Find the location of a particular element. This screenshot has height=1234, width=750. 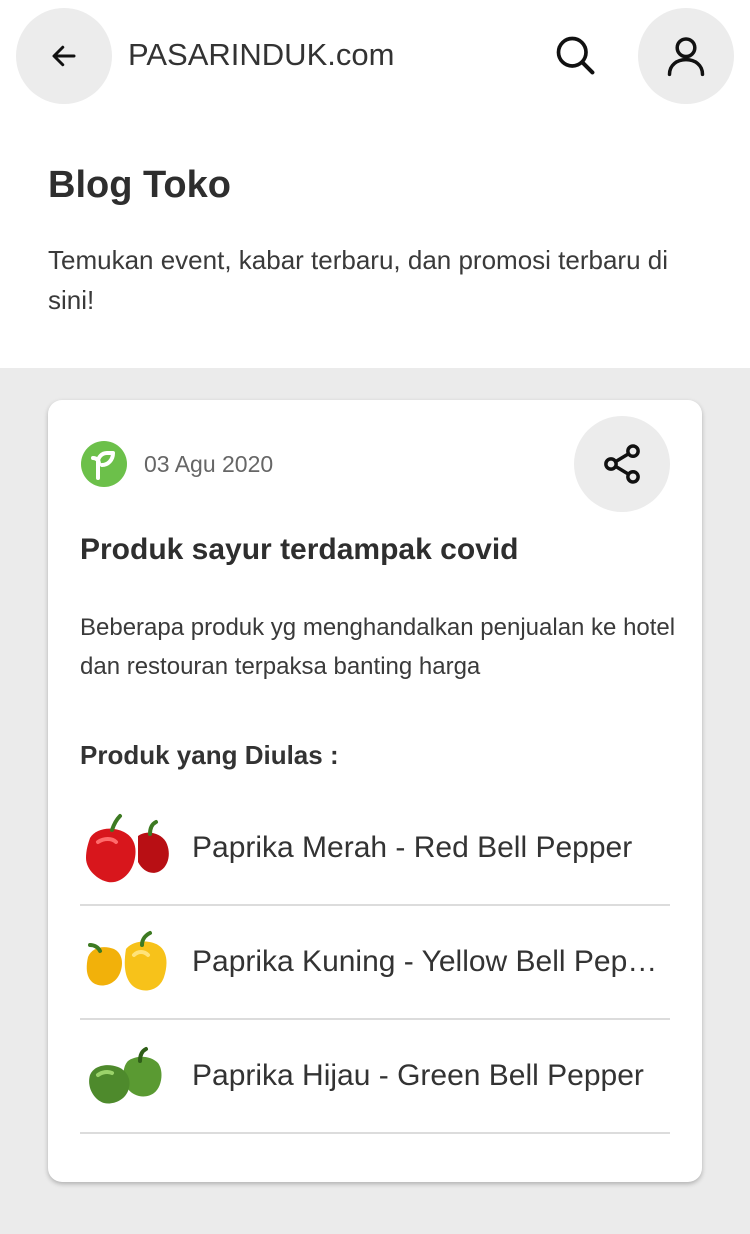

product-name: Paprika Kuning - Yellow Bell Pepper is located at coordinates (431, 962).